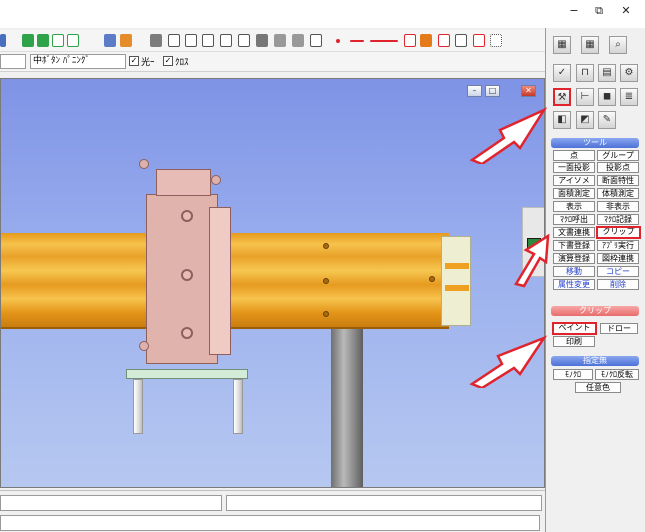 The width and height of the screenshot is (645, 532). I want to click on macro-record-button: ﾏｸﾛ記録, so click(618, 219).